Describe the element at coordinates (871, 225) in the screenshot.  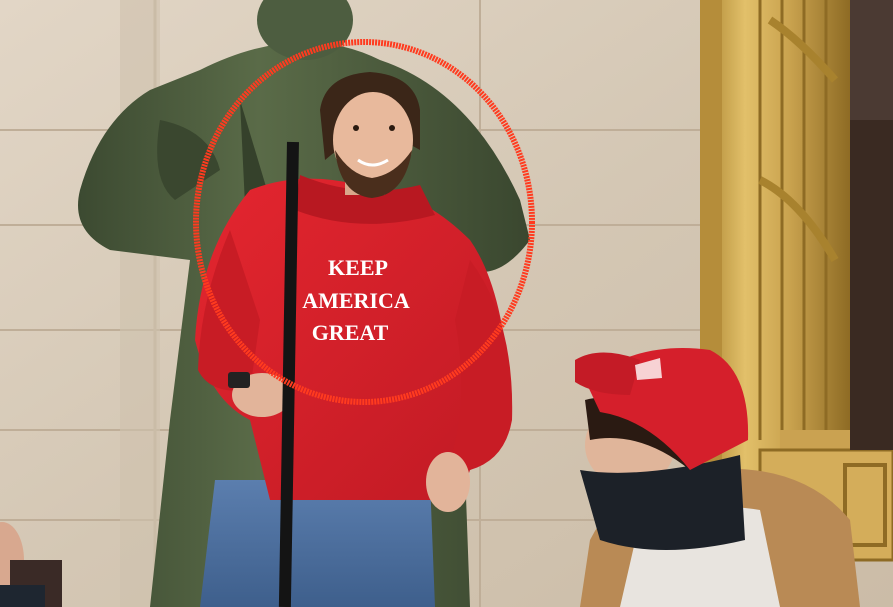
I see `painting` at that location.